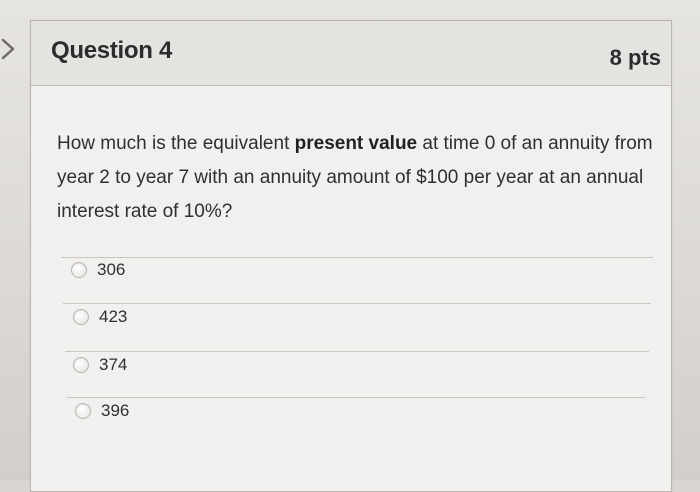  What do you see at coordinates (176, 143) in the screenshot?
I see `question-text-part: How much is the equivalent` at bounding box center [176, 143].